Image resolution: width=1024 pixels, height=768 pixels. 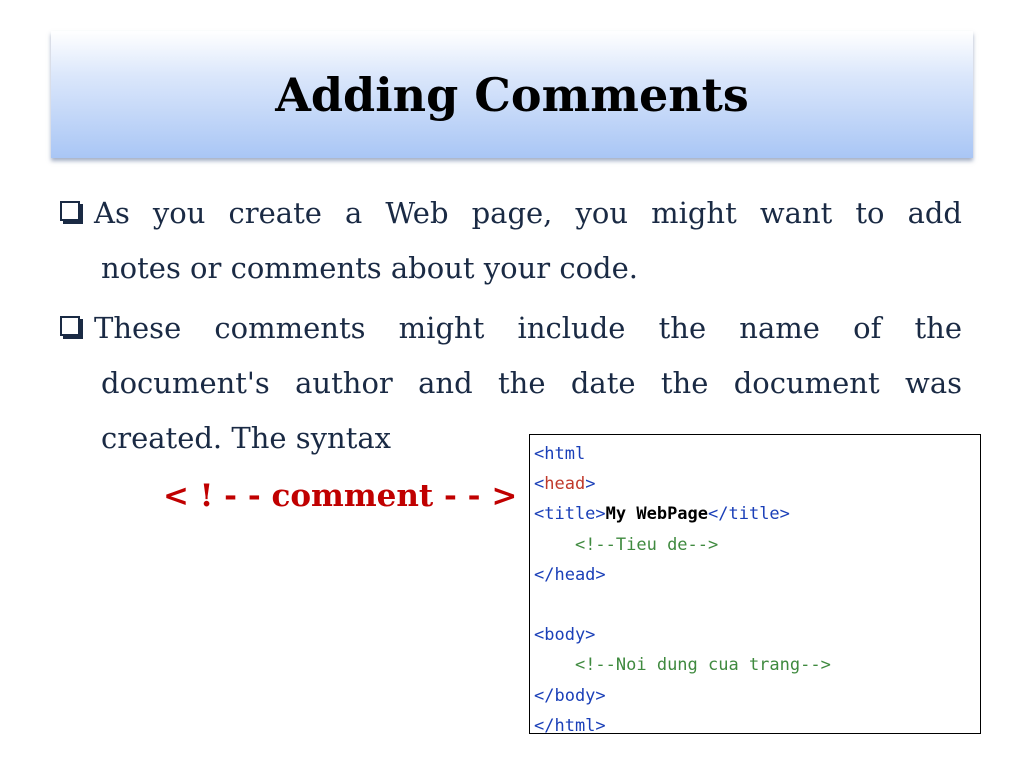 What do you see at coordinates (757, 696) in the screenshot?
I see `code-line: </body>` at bounding box center [757, 696].